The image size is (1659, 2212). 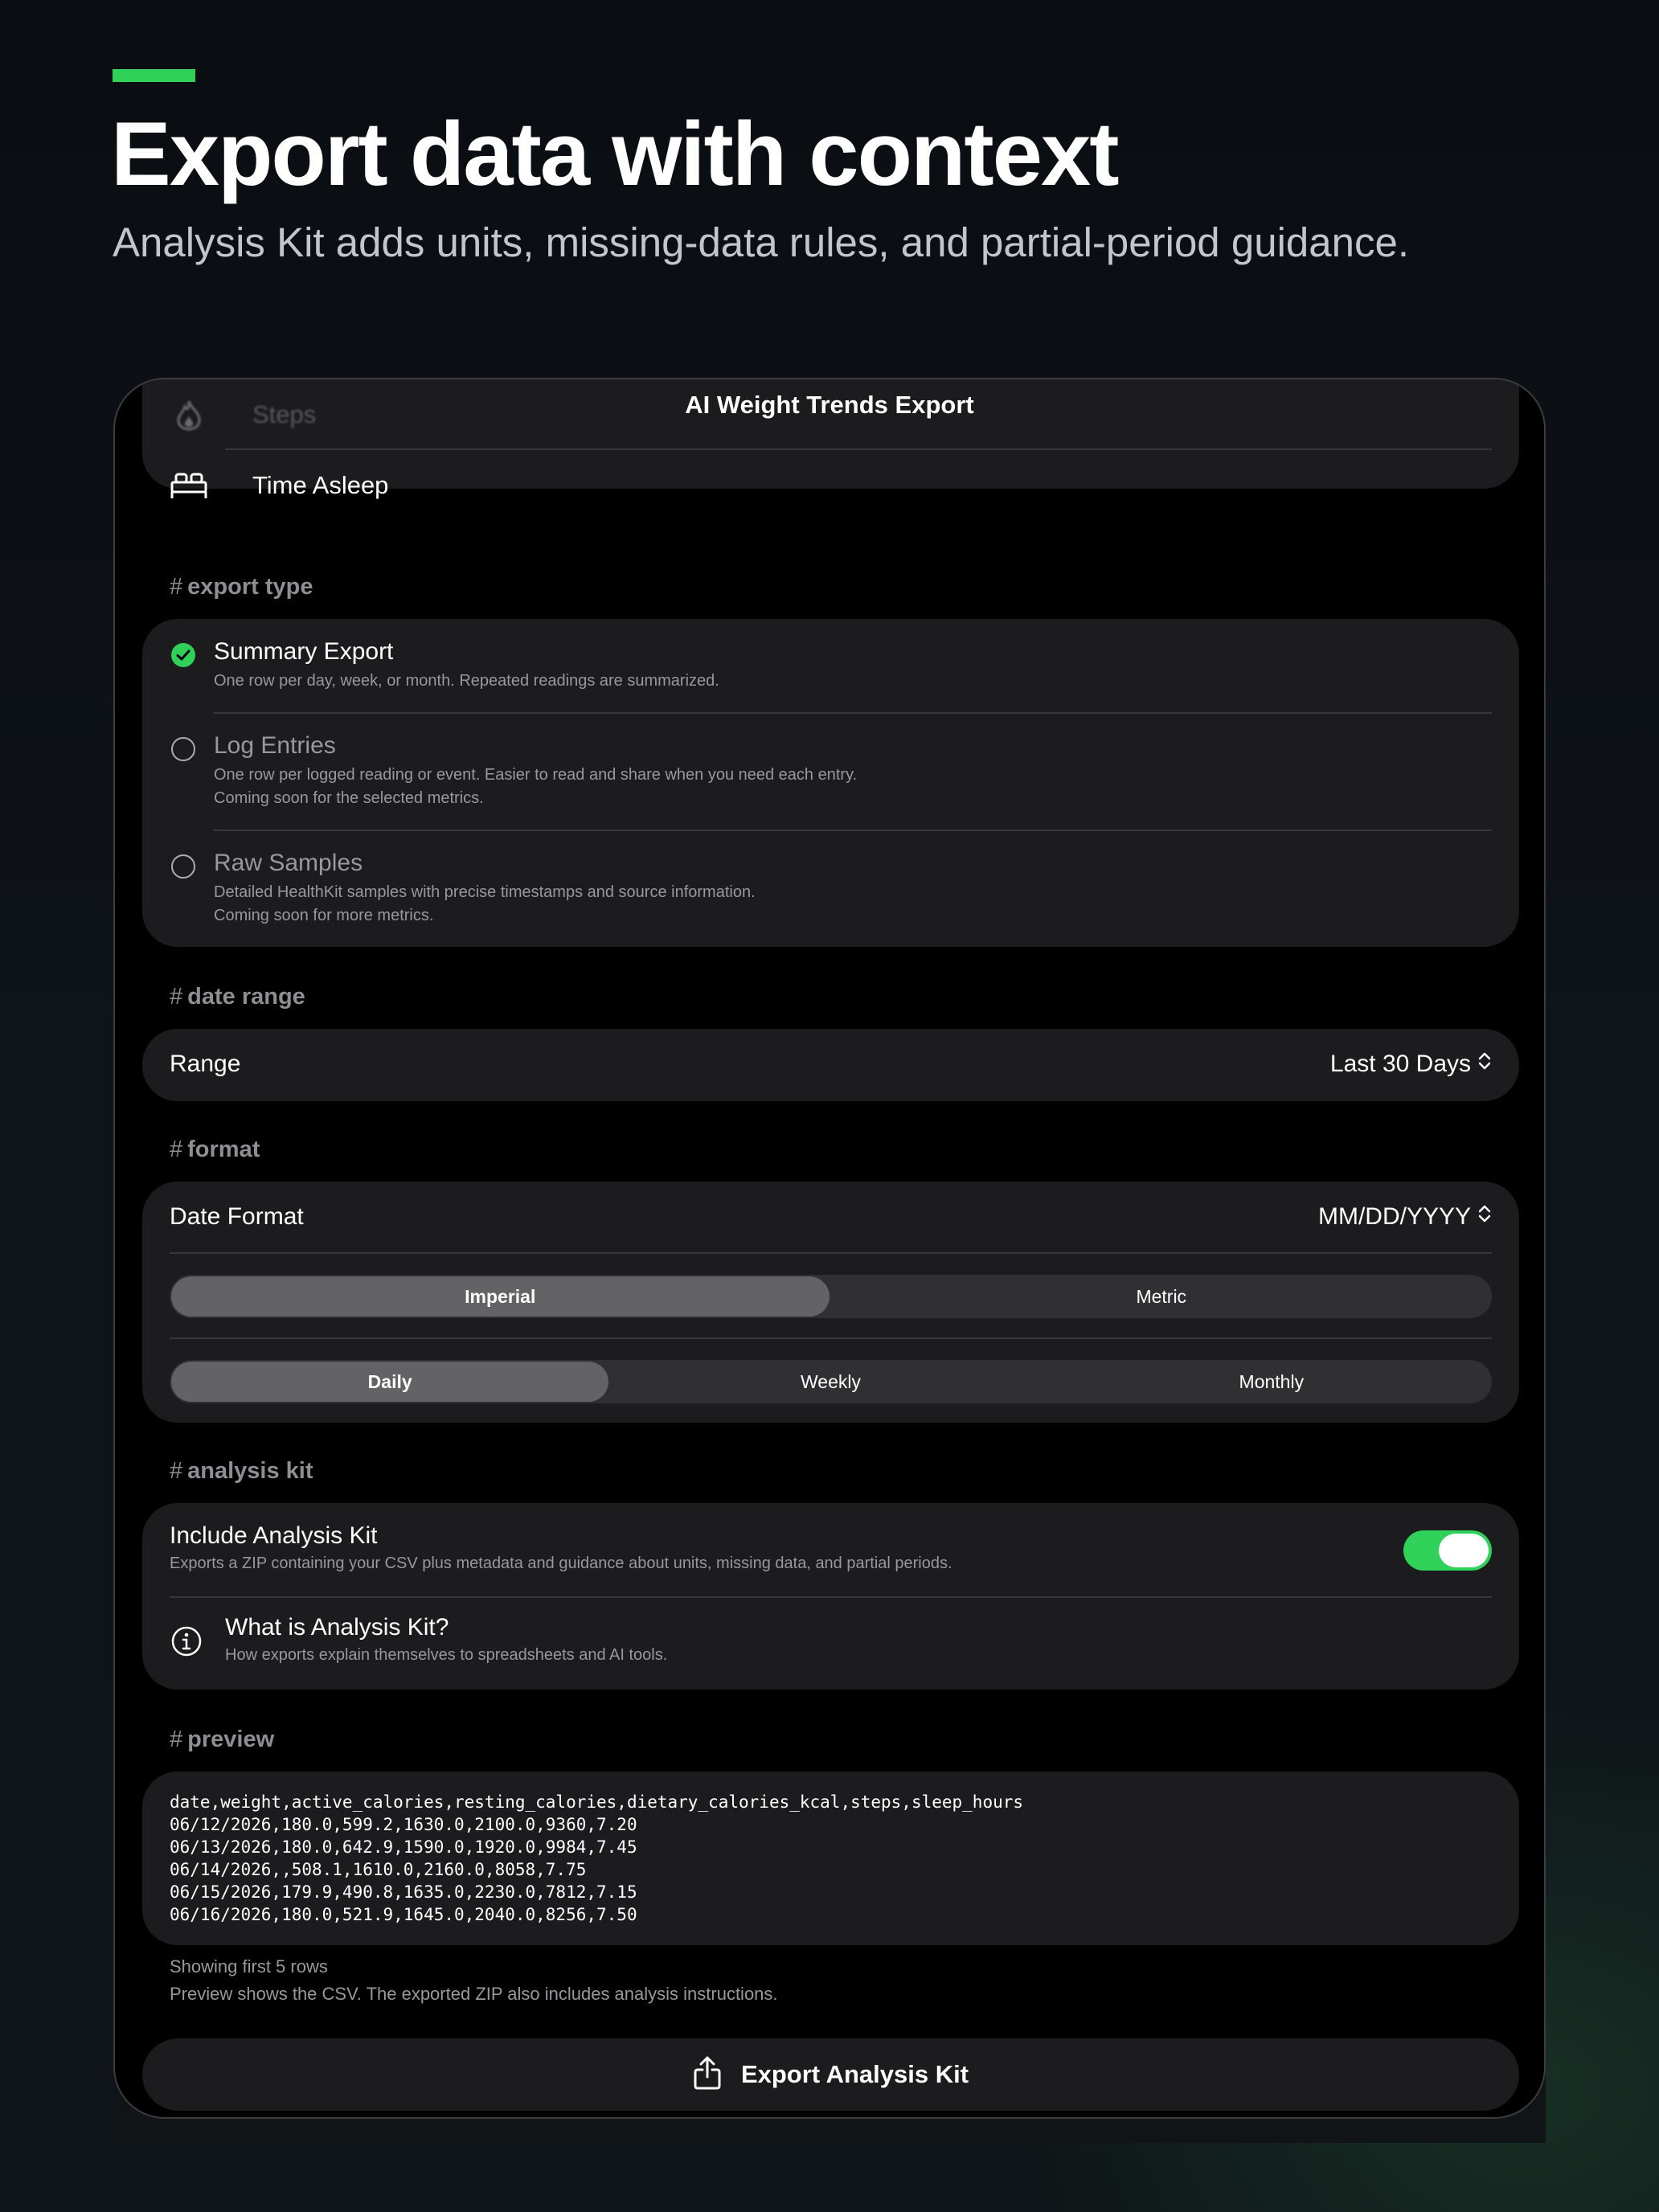 What do you see at coordinates (1394, 1216) in the screenshot?
I see `date-format-value: MM/DD/YYYY` at bounding box center [1394, 1216].